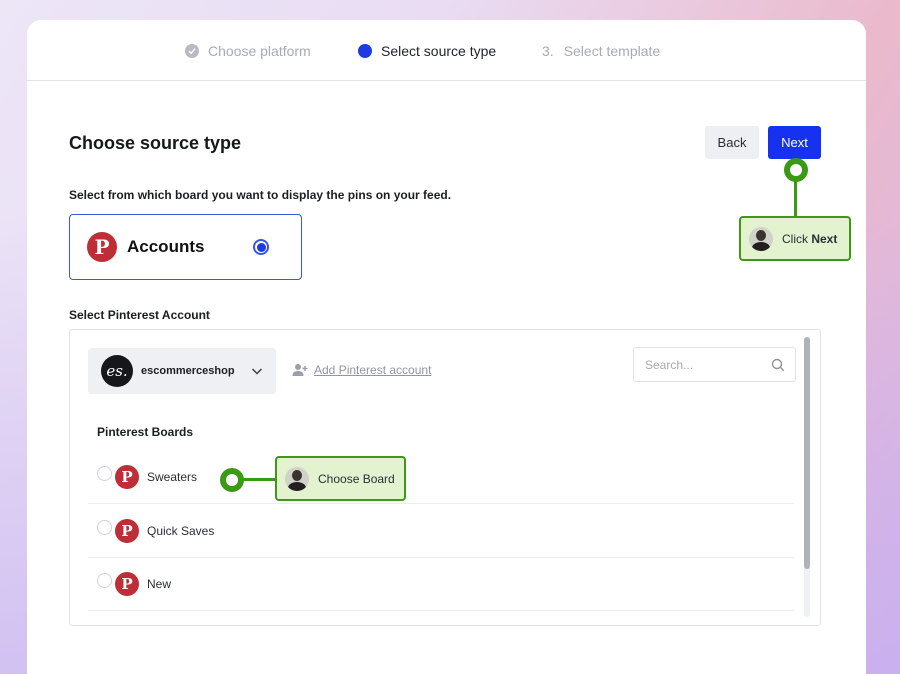  I want to click on scrollbar, so click(807, 477).